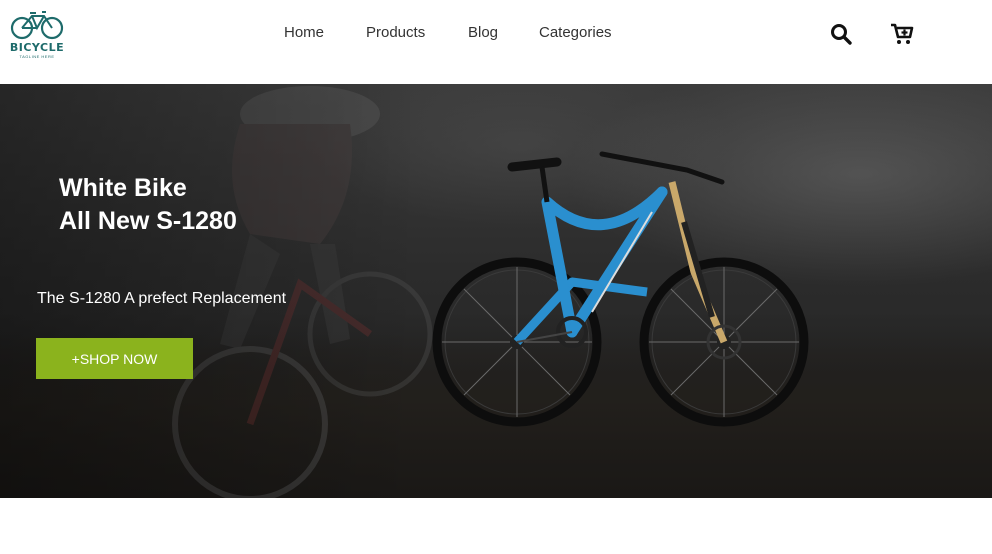 This screenshot has height=554, width=992. I want to click on cart-plus-icon, so click(902, 33).